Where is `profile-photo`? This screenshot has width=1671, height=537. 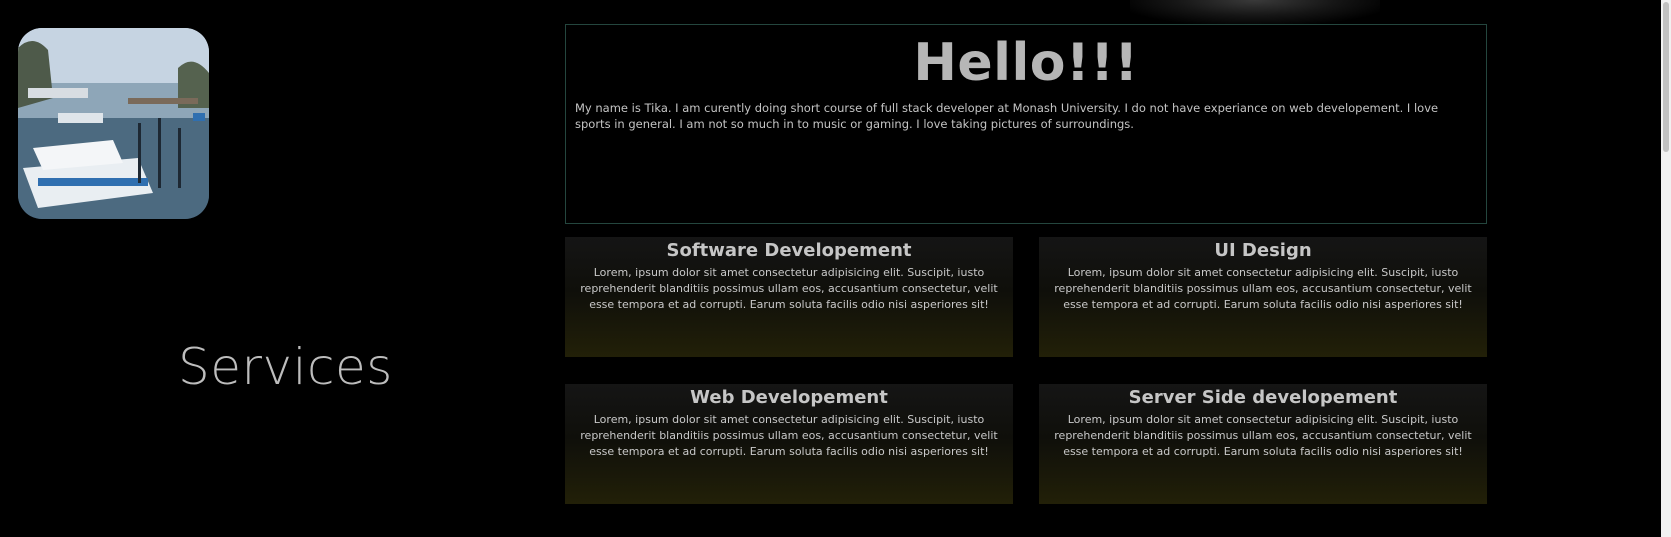
profile-photo is located at coordinates (113, 123).